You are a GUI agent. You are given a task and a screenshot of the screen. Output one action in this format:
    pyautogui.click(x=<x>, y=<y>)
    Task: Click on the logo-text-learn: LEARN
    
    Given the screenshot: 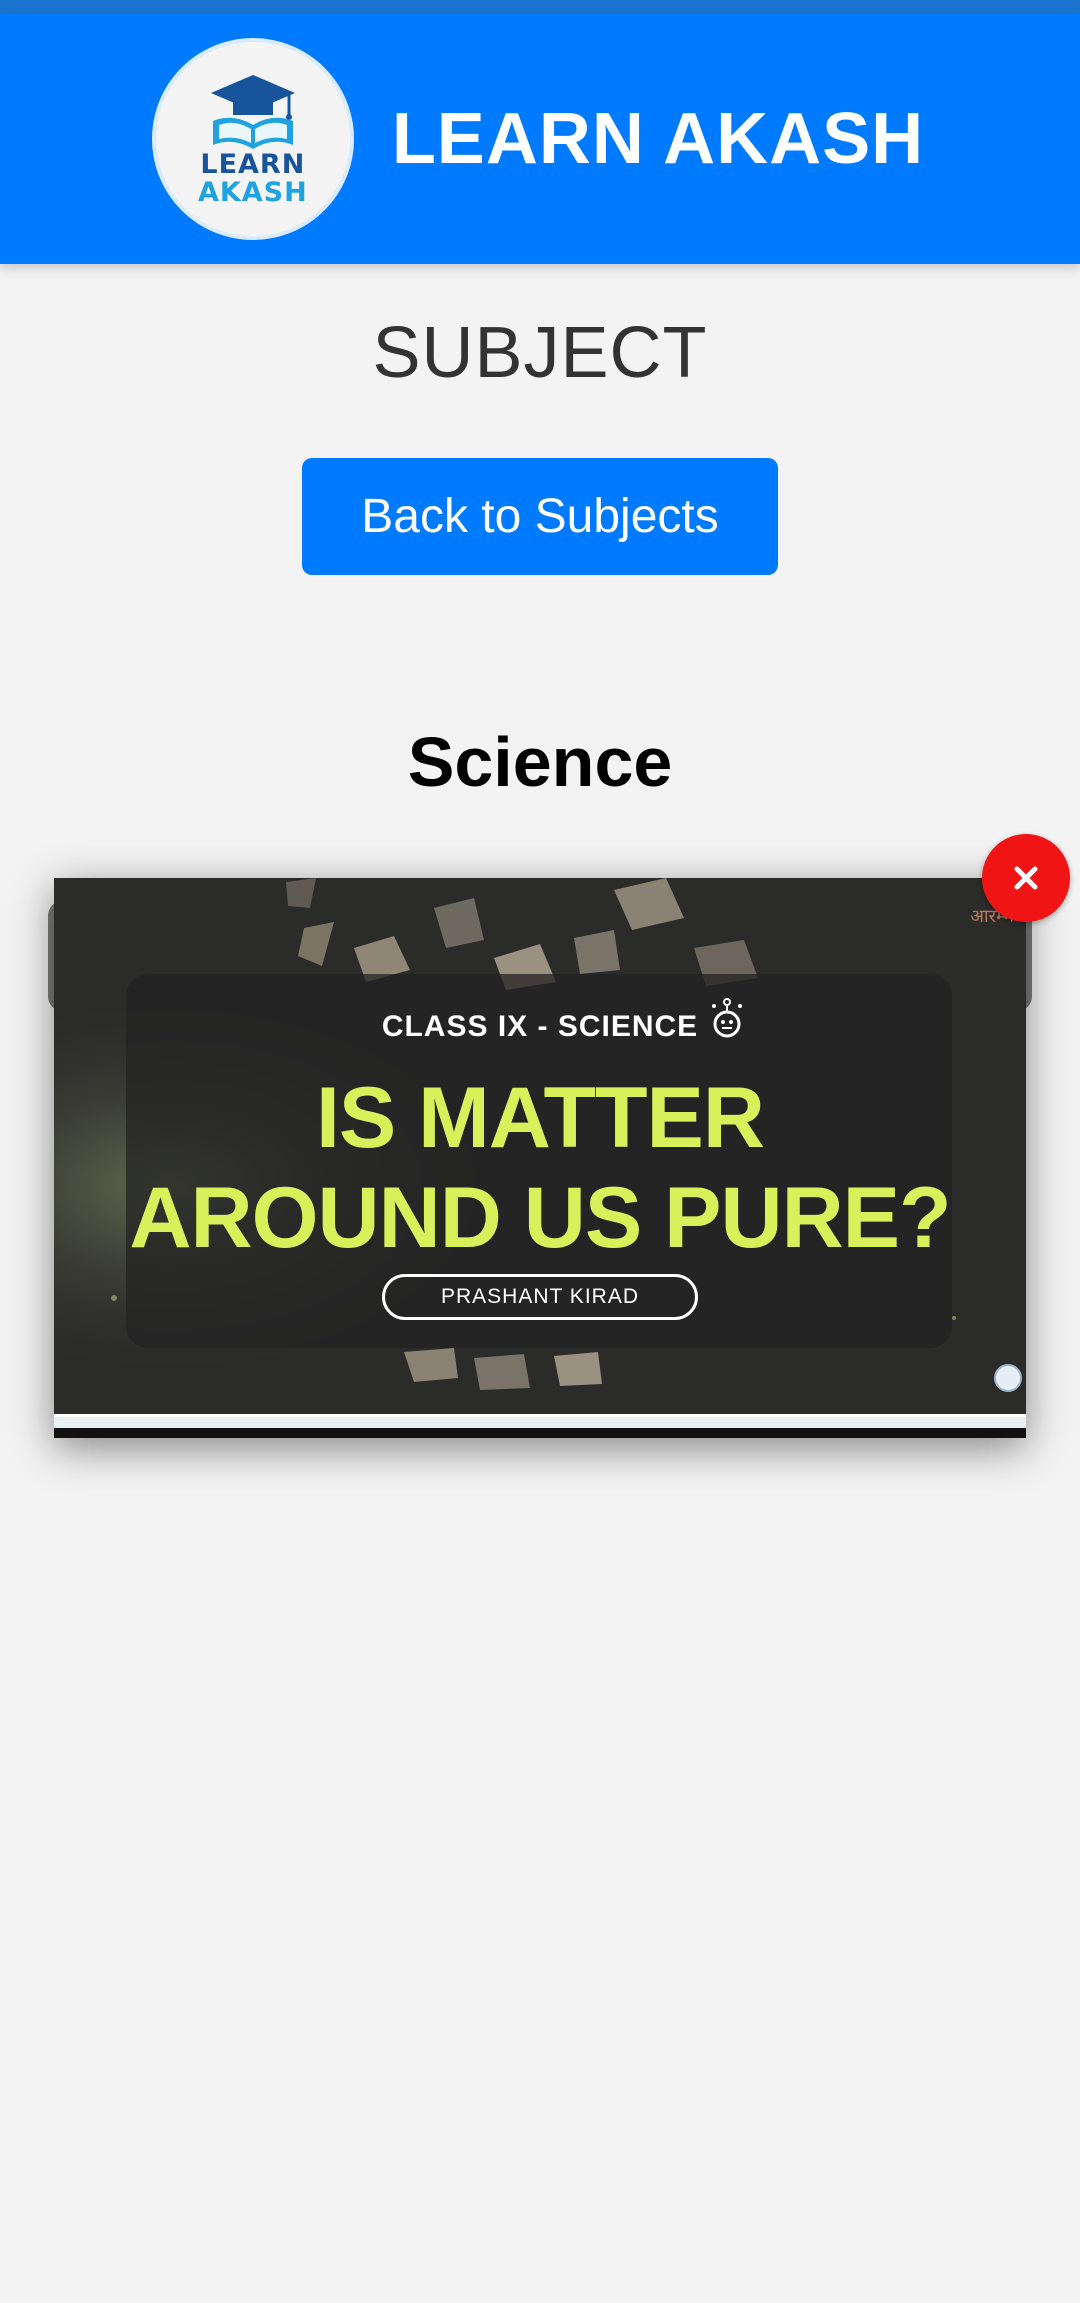 What is the action you would take?
    pyautogui.click(x=253, y=164)
    